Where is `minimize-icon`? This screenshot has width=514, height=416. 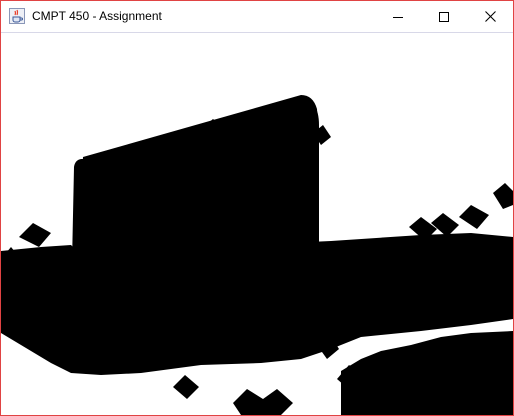
minimize-icon is located at coordinates (398, 17).